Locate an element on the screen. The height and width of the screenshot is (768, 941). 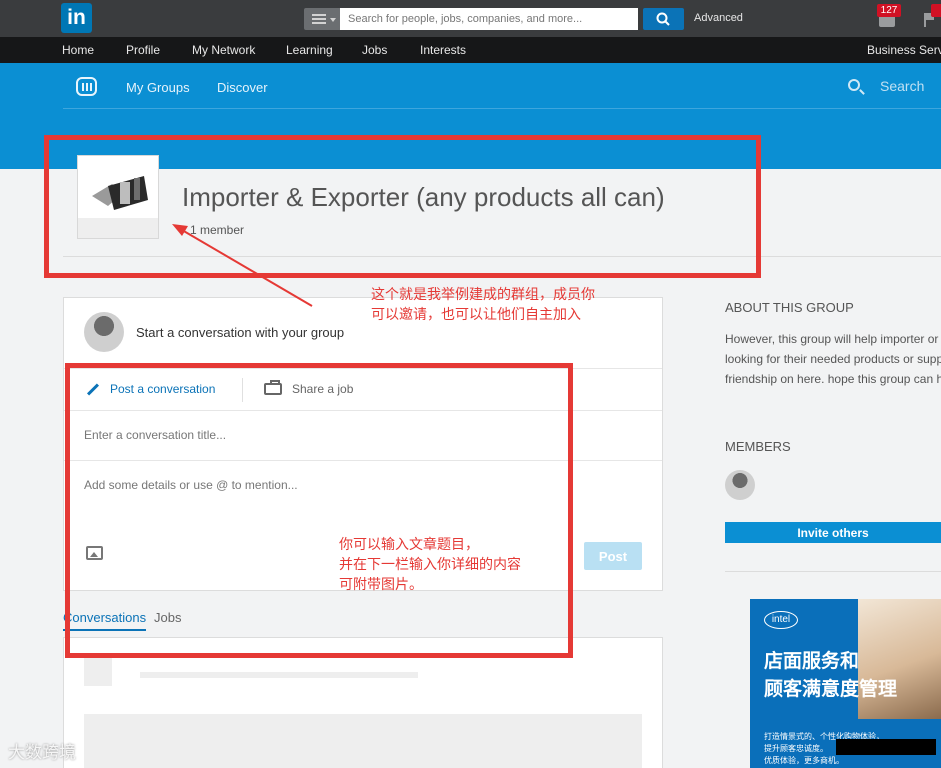
annotation-line: 可以邀请，也可以让他们自主加入 is located at coordinates (476, 315).